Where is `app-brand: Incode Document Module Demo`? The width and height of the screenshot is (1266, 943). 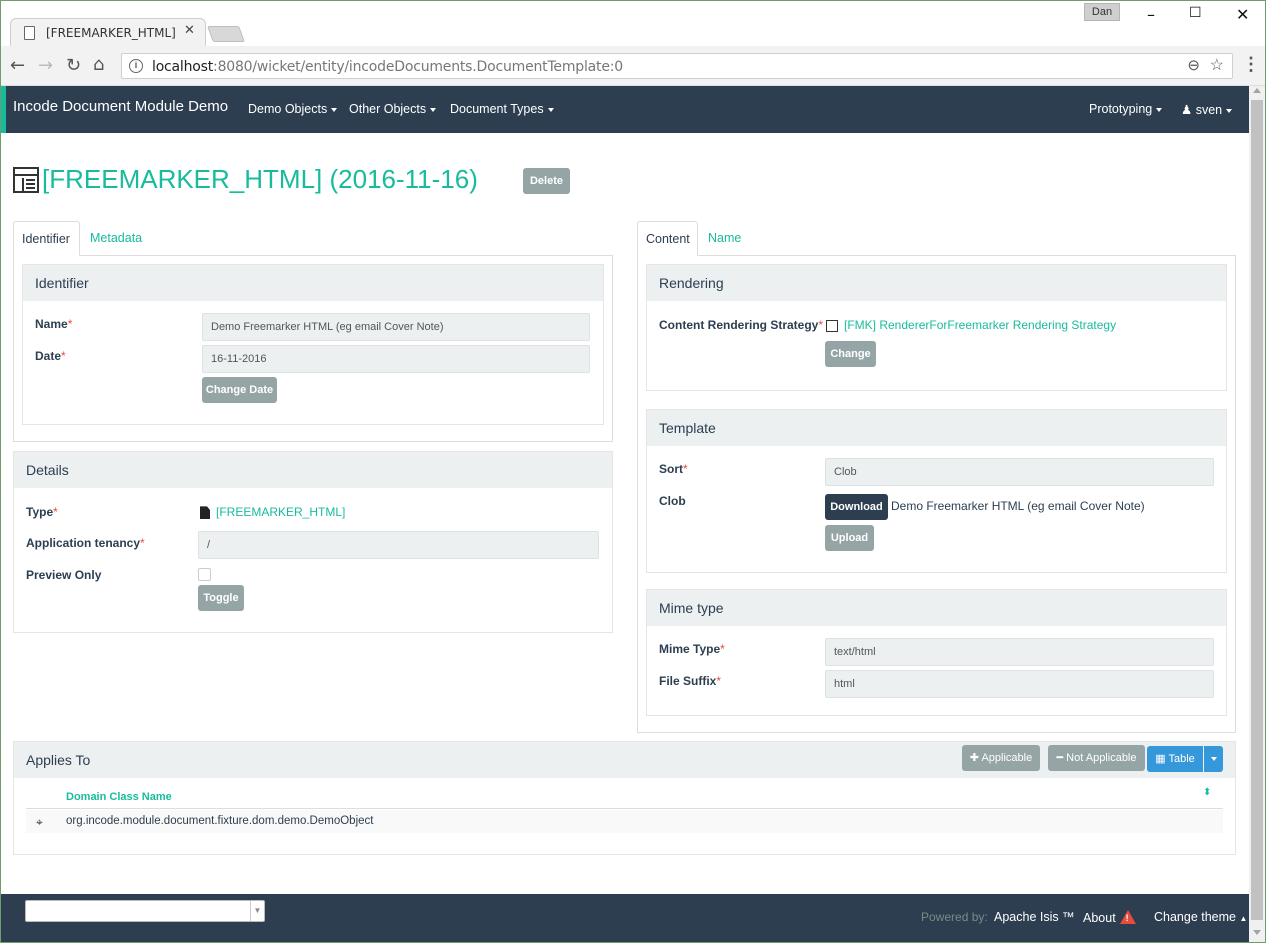
app-brand: Incode Document Module Demo is located at coordinates (120, 106).